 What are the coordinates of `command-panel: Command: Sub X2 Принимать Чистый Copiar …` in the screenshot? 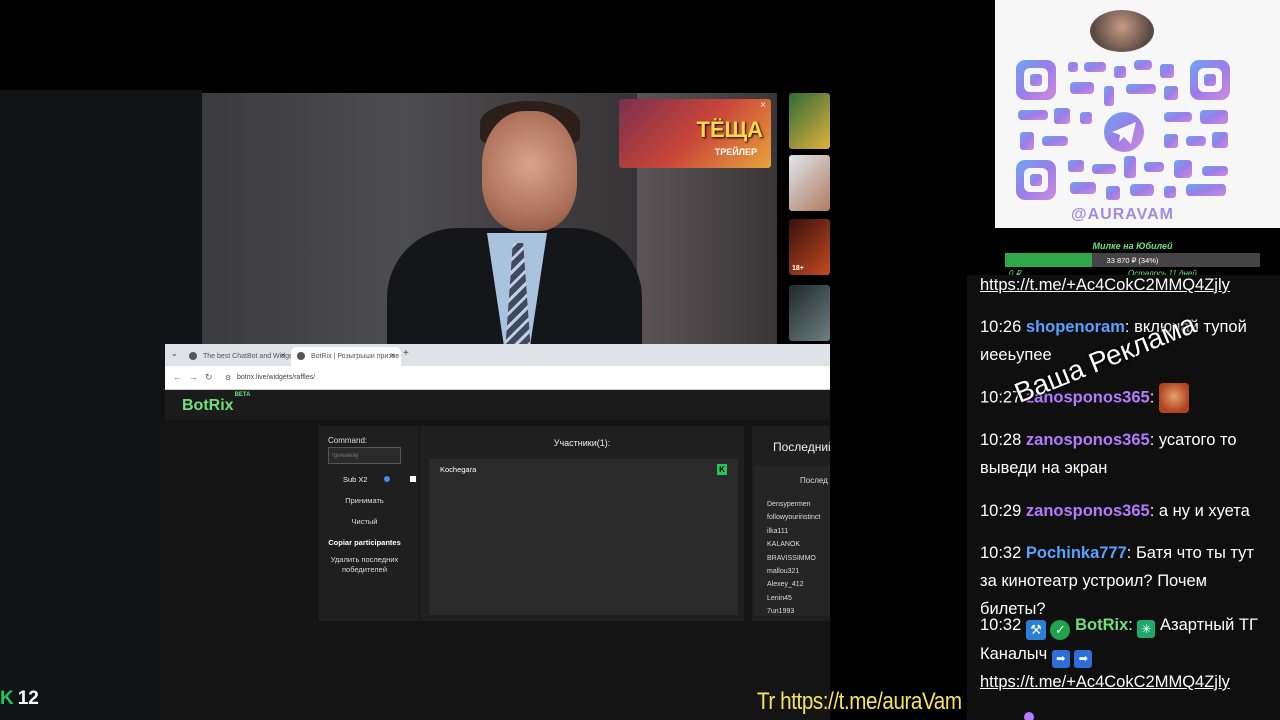 It's located at (369, 523).